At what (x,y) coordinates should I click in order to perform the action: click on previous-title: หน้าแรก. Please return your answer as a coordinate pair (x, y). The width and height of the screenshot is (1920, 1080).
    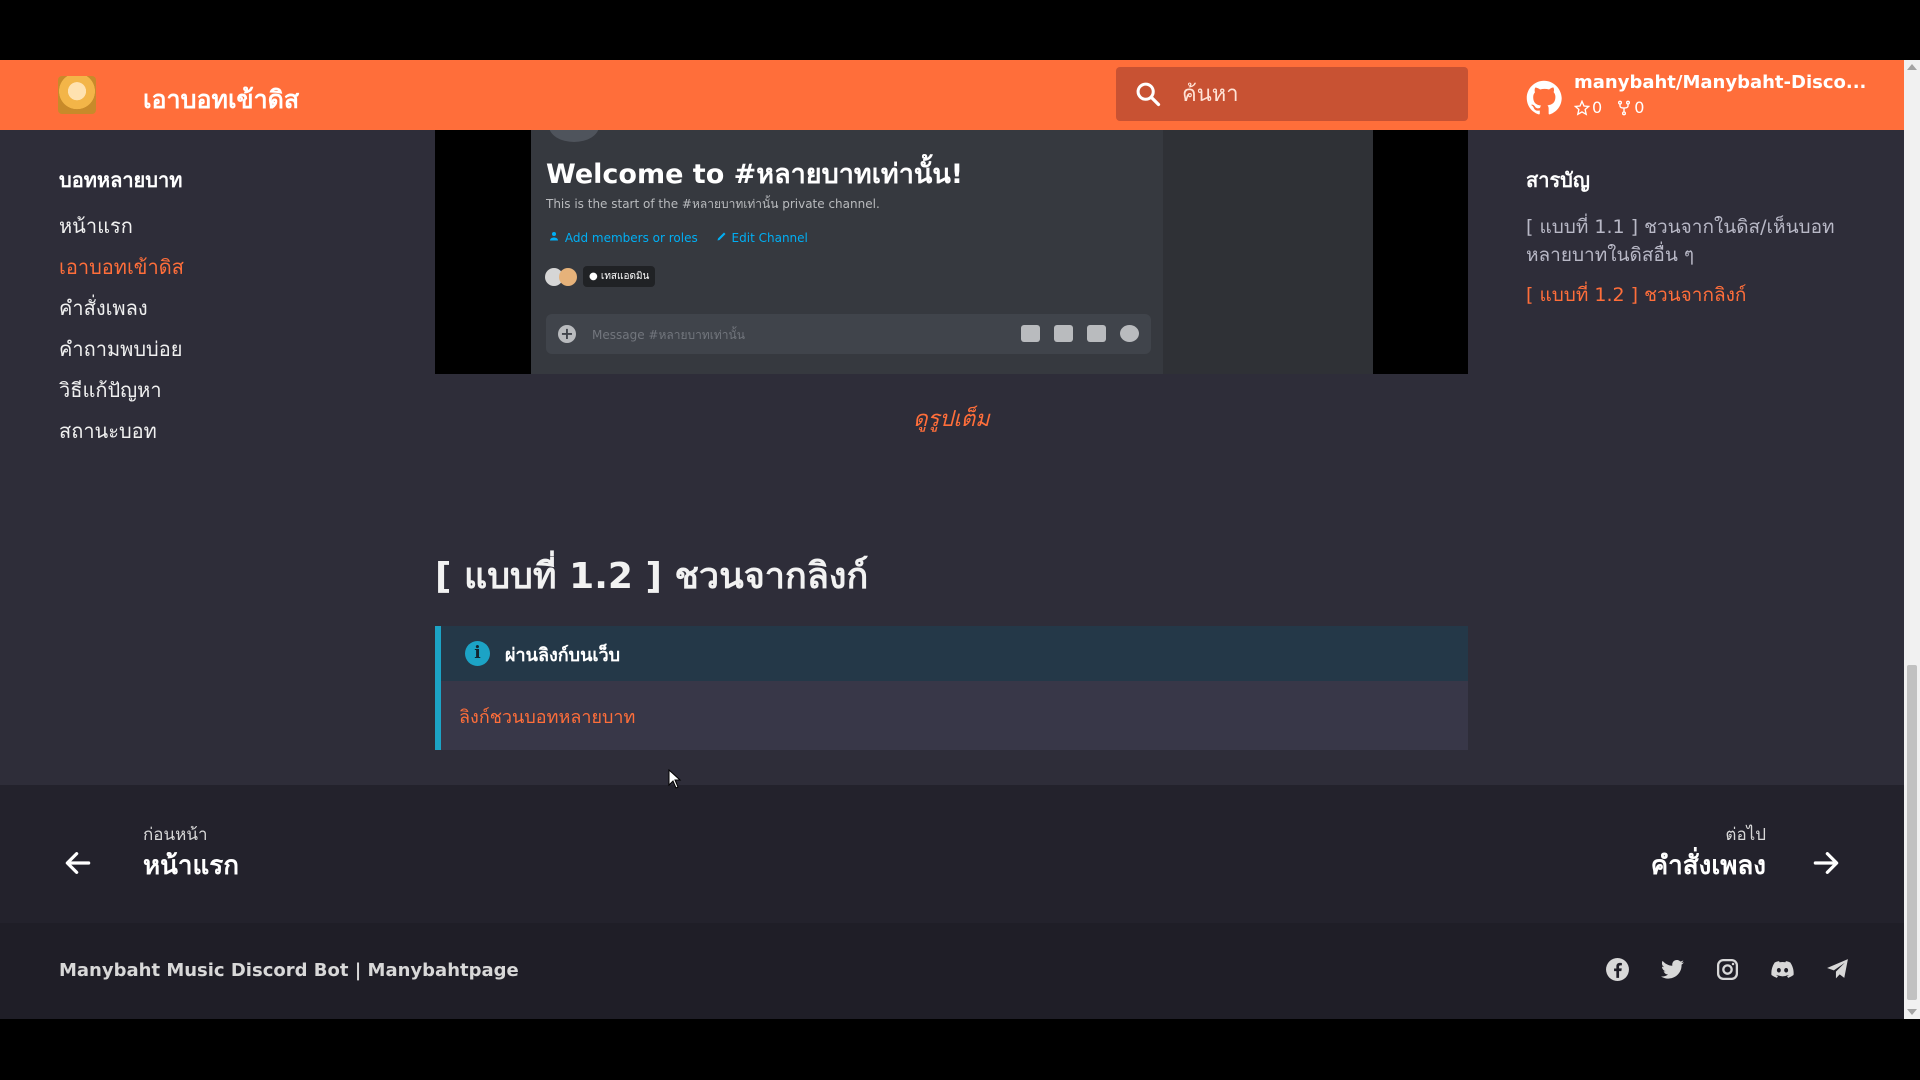
    Looking at the image, I should click on (191, 866).